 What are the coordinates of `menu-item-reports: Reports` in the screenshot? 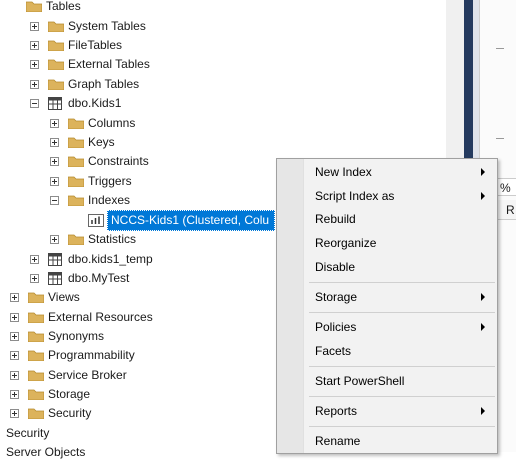 It's located at (336, 411).